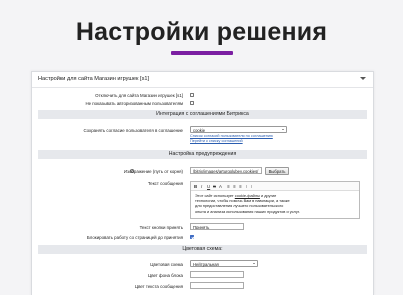 The width and height of the screenshot is (403, 295). I want to click on section-warning-settings: Настройка предупреждения, so click(202, 154).